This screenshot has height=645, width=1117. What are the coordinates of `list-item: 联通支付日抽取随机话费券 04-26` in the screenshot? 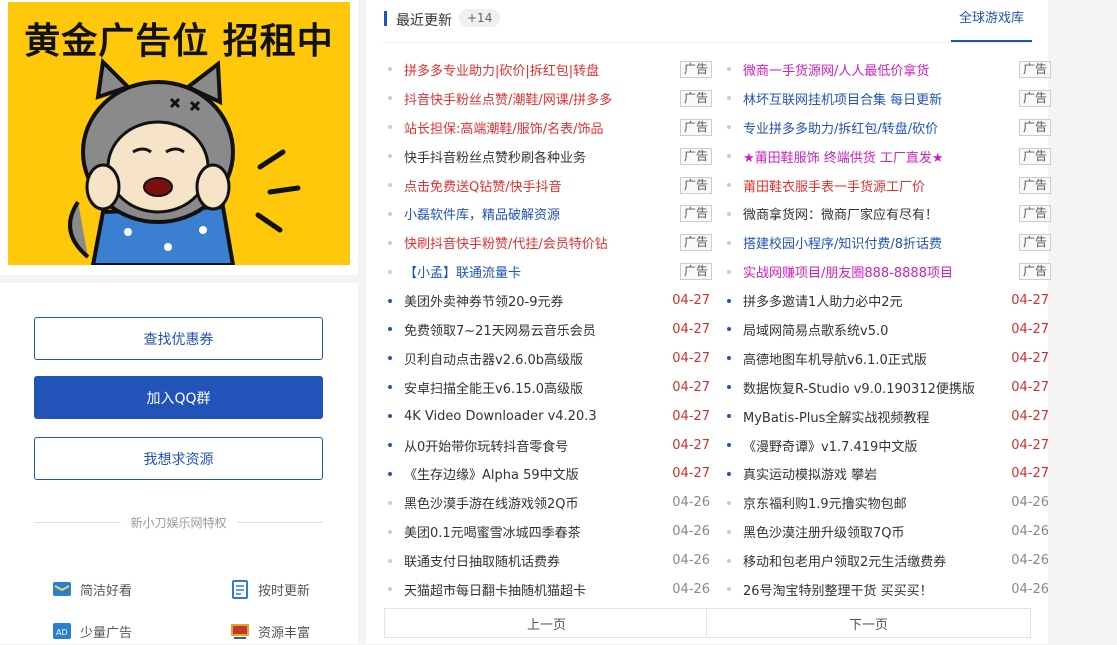 It's located at (549, 560).